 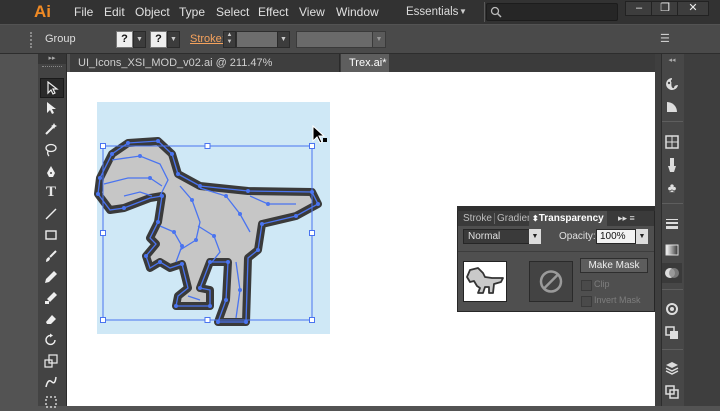 I want to click on opacity-field: 100%, so click(x=616, y=236).